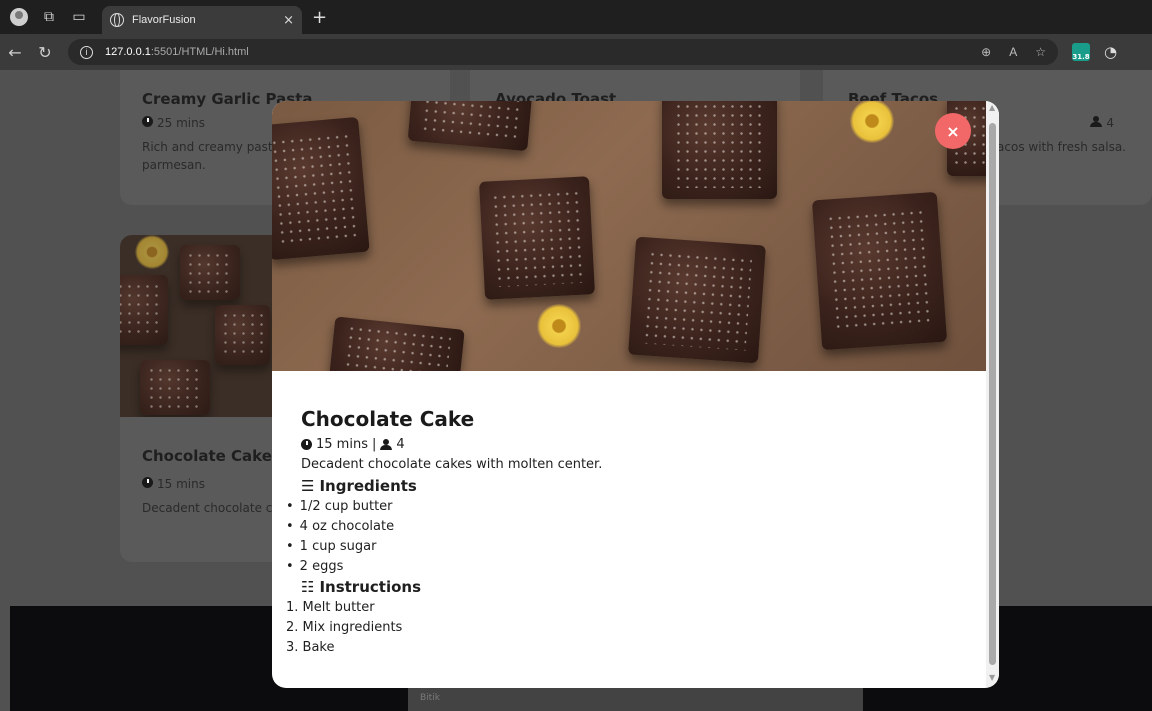 The width and height of the screenshot is (1152, 711). I want to click on list-item: 3. Bake, so click(310, 647).